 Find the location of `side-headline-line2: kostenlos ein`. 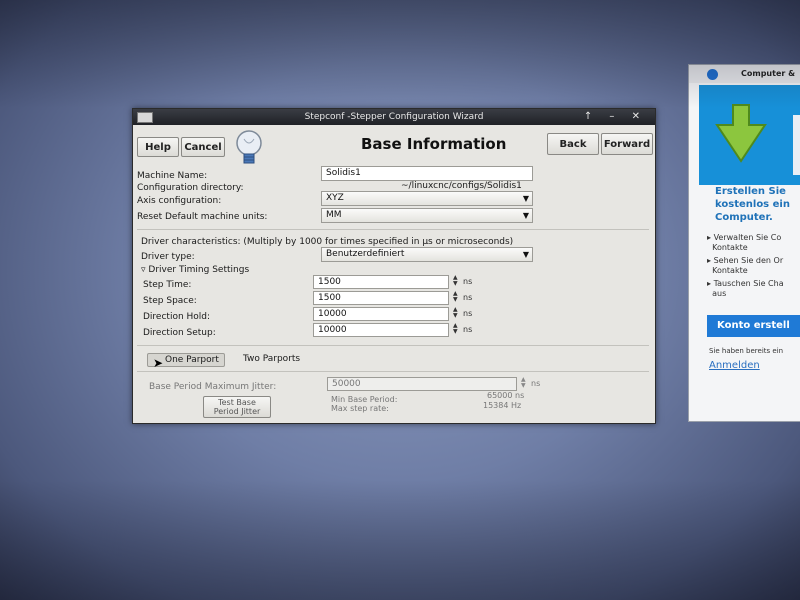

side-headline-line2: kostenlos ein is located at coordinates (752, 204).